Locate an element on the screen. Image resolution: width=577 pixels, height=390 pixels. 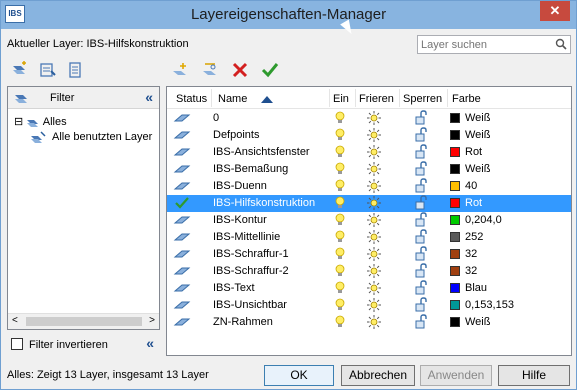
help-button: Hilfe is located at coordinates (534, 375).